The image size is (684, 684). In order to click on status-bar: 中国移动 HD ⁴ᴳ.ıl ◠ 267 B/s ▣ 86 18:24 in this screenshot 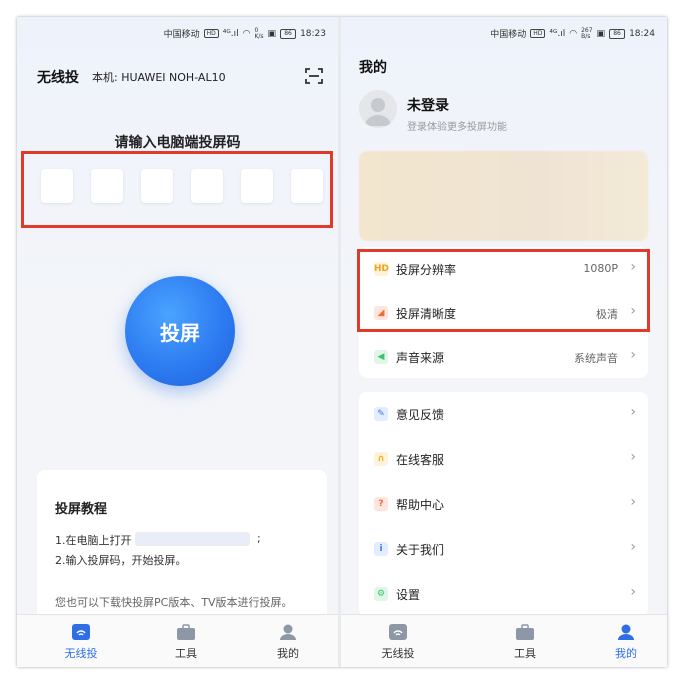, I will do `click(572, 33)`.